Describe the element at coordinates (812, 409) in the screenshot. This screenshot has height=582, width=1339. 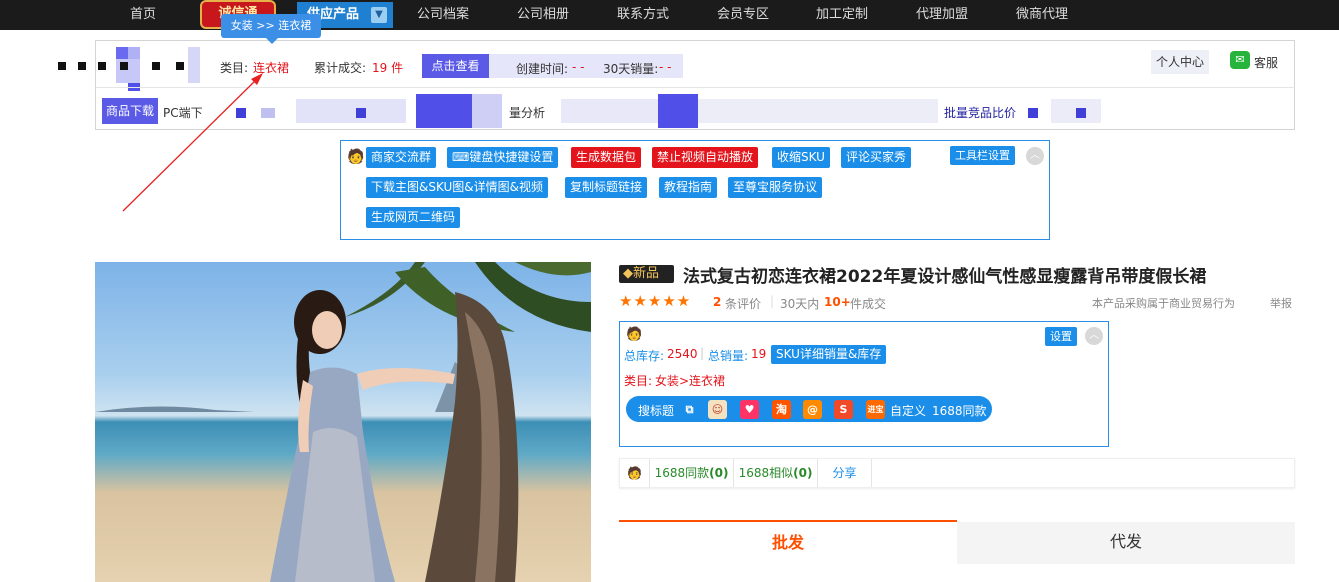
I see `alibaba-icon: @` at that location.